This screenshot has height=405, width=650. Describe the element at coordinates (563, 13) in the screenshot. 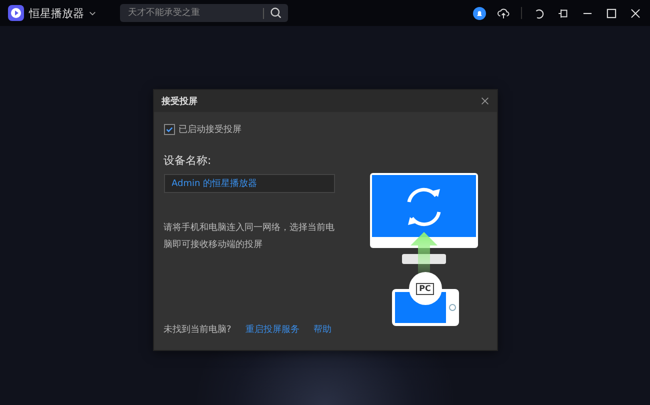

I see `pin-icon` at that location.